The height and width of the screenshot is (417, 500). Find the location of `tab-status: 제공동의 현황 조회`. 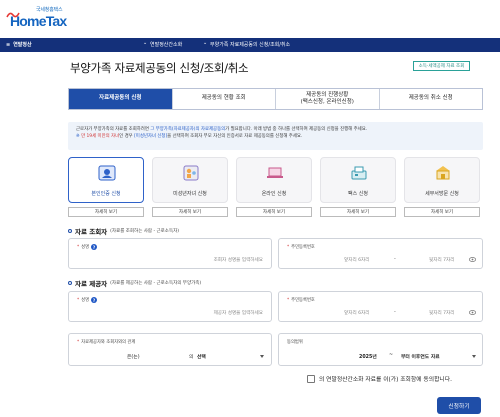

tab-status: 제공동의 현황 조회 is located at coordinates (223, 99).